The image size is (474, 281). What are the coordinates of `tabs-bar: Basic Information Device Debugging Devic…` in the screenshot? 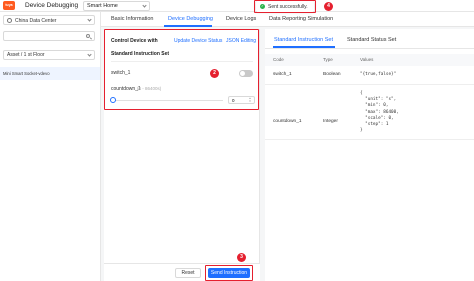 It's located at (287, 19).